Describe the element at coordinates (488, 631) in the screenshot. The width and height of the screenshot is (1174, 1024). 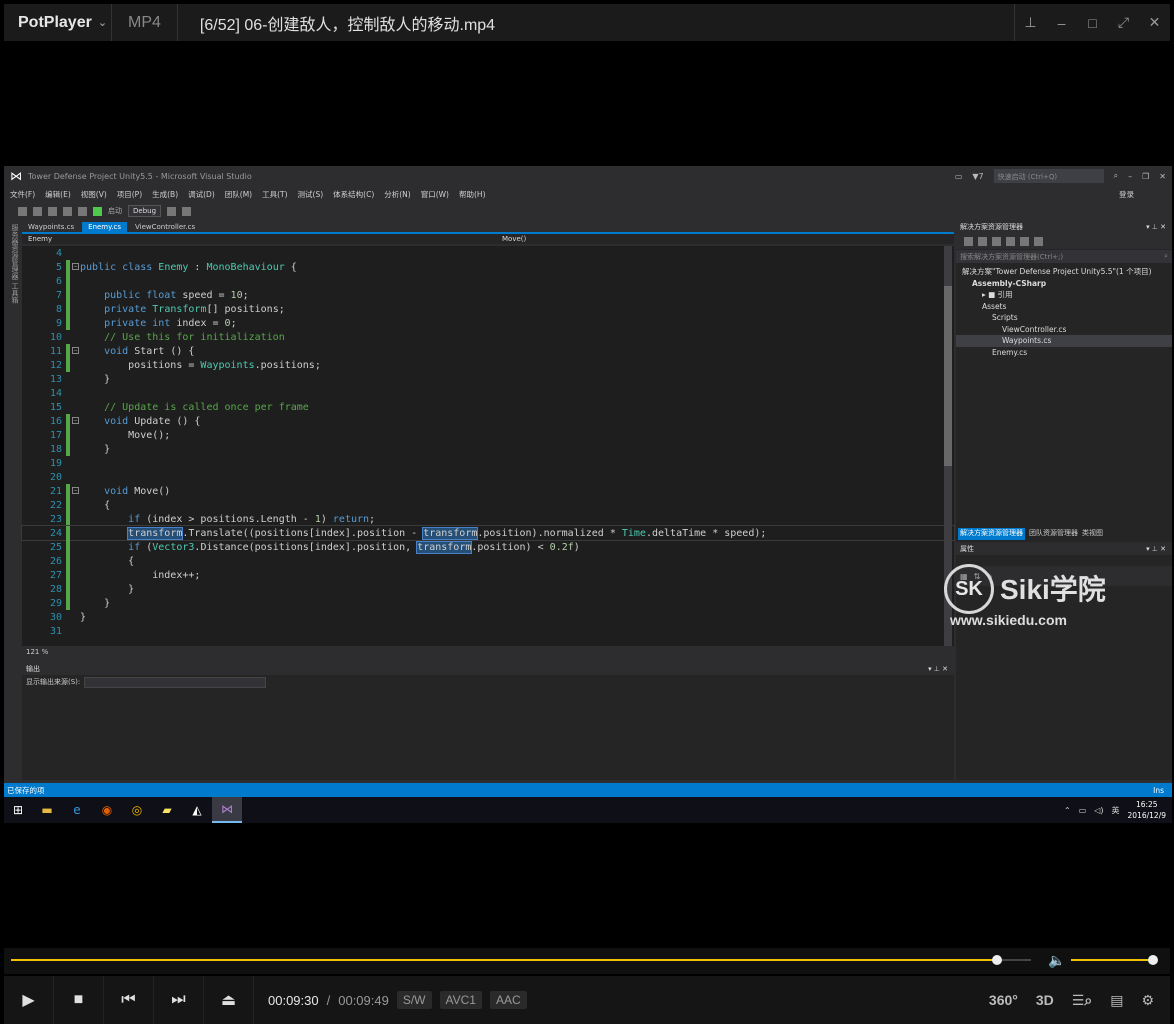
I see `code-line: 31` at that location.